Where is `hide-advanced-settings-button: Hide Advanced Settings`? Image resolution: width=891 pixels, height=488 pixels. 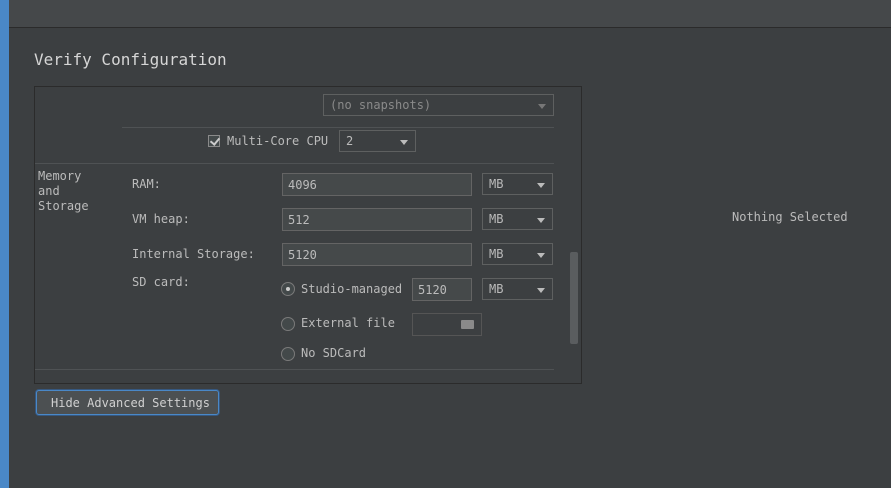
hide-advanced-settings-button: Hide Advanced Settings is located at coordinates (127, 402).